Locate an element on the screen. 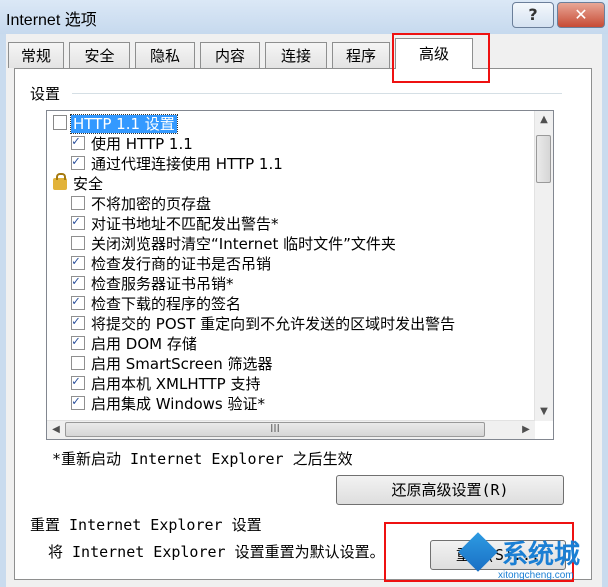 This screenshot has width=608, height=587. list-item-http11: HTTP 1.1 设置 is located at coordinates (115, 124).